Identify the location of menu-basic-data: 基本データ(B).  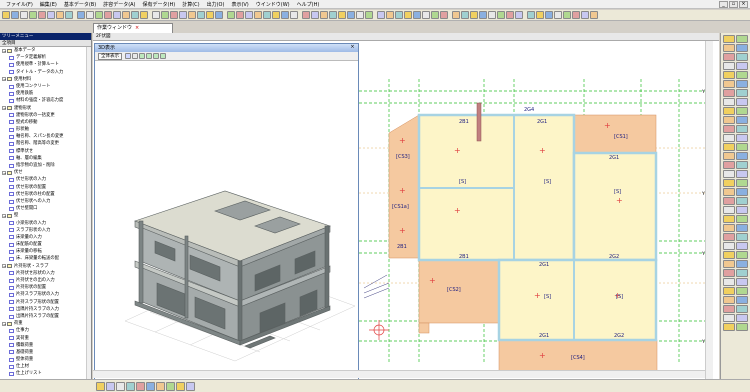
(80, 4).